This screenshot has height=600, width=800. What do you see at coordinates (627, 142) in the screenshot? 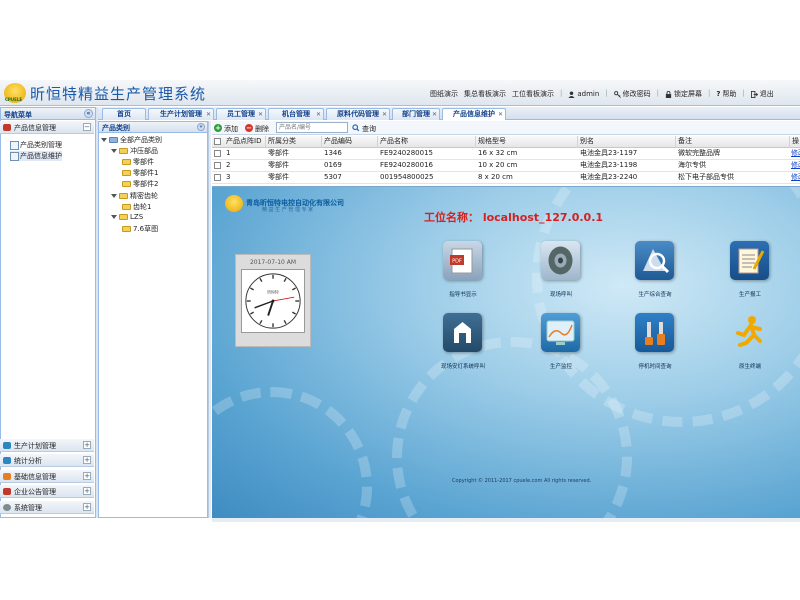
I see `column-header: 别名` at bounding box center [627, 142].